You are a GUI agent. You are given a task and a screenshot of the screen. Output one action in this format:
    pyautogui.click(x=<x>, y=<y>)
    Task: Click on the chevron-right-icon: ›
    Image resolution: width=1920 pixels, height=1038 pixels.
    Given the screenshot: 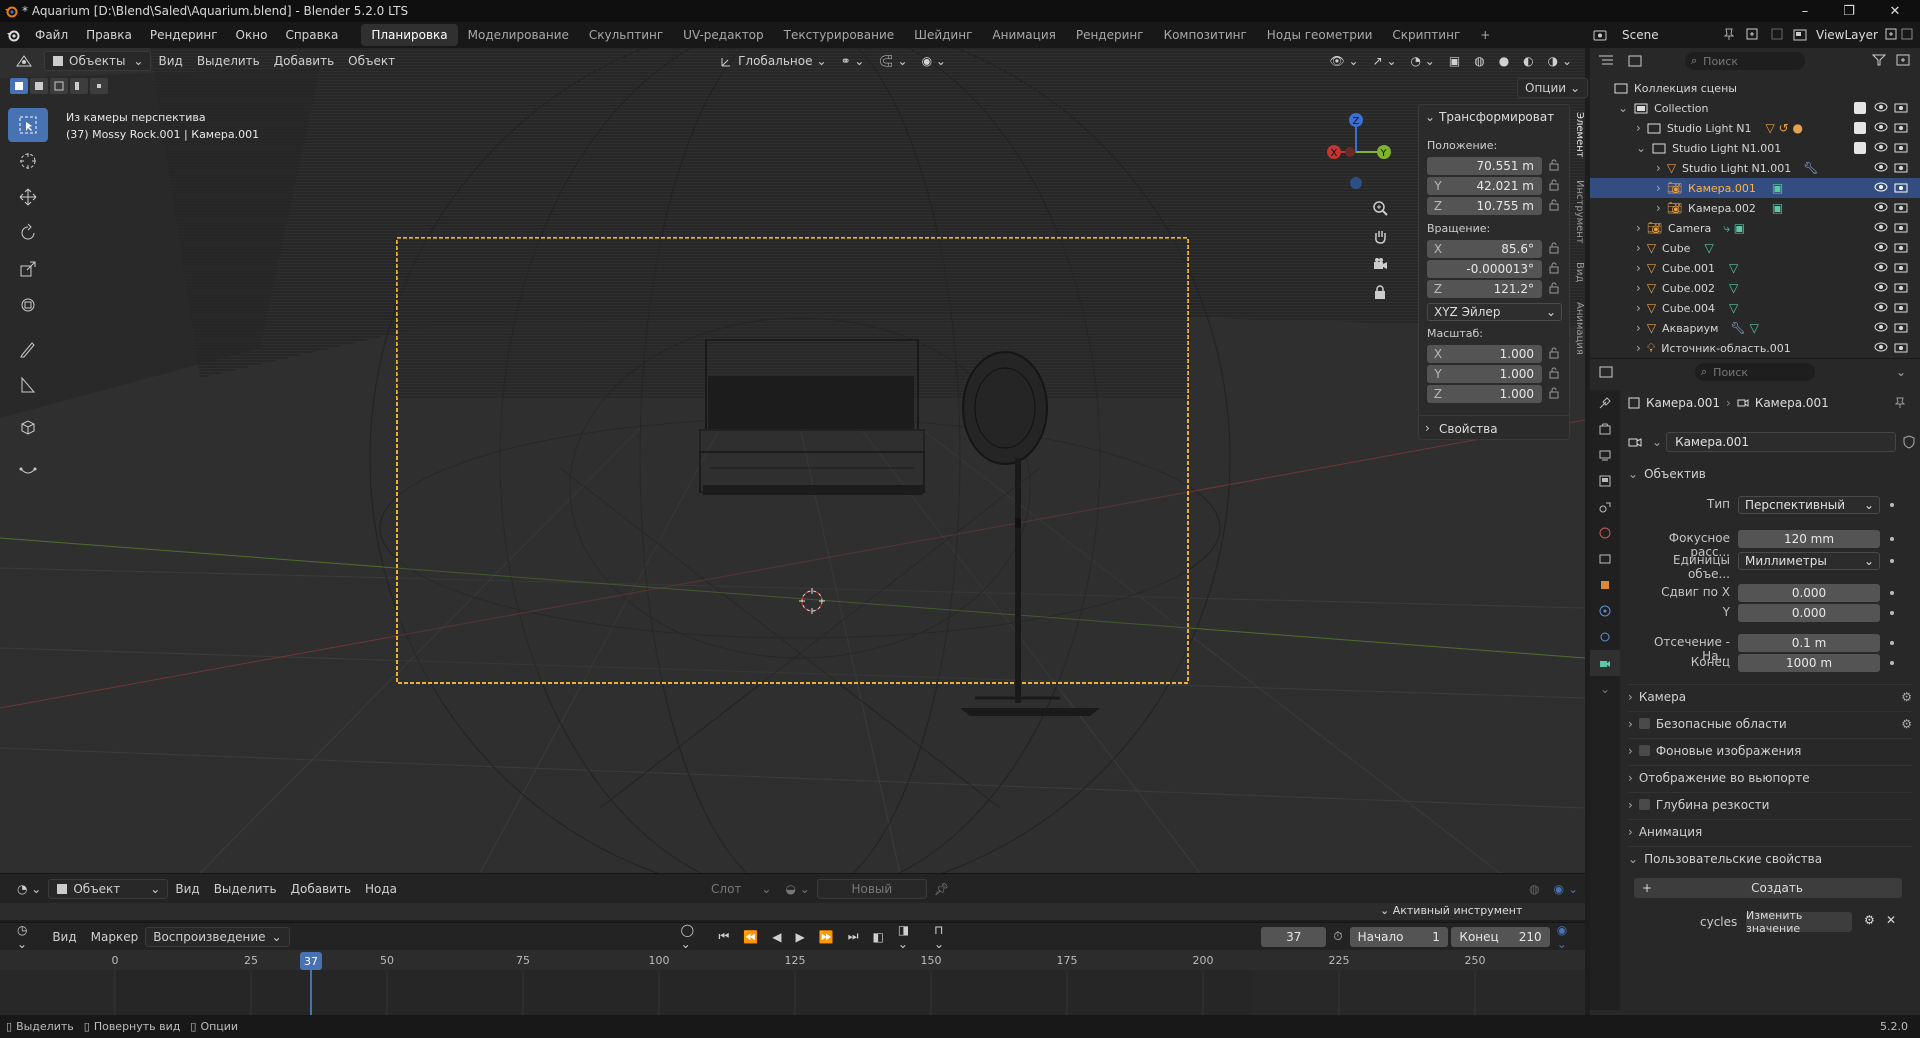 What is the action you would take?
    pyautogui.click(x=1427, y=428)
    